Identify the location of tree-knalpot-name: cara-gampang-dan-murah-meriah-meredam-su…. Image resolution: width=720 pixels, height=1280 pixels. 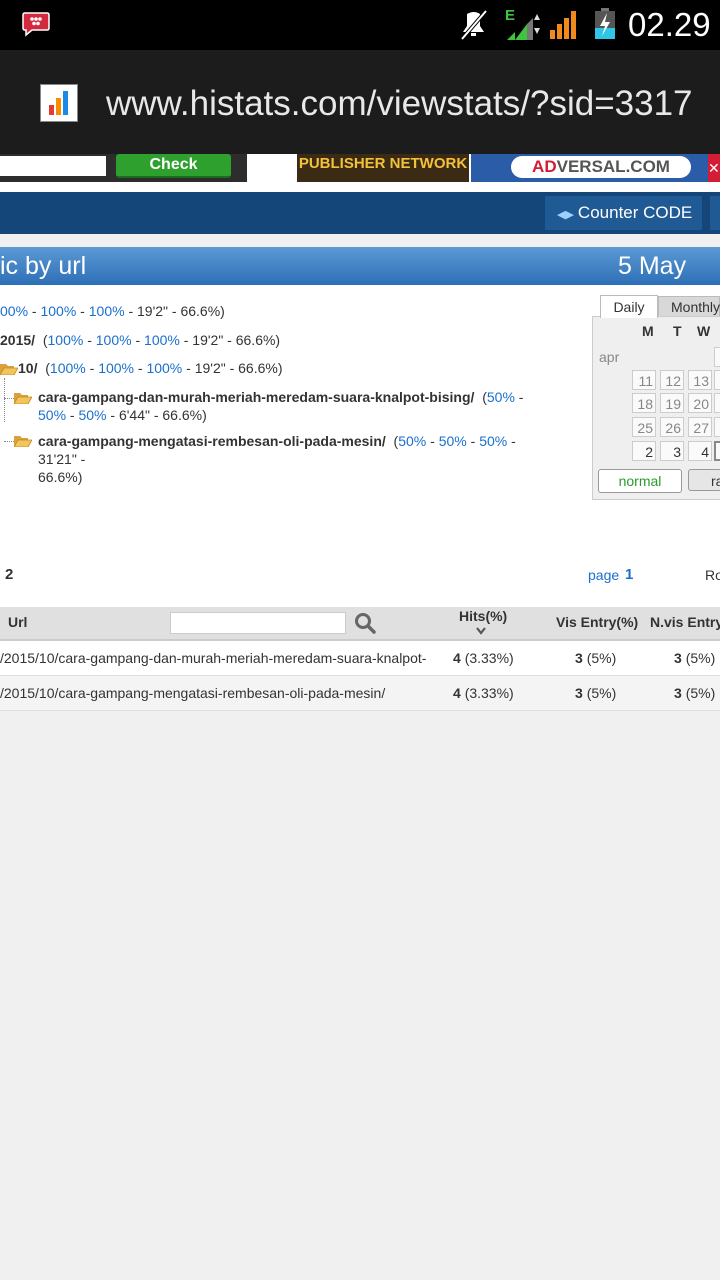
(256, 397).